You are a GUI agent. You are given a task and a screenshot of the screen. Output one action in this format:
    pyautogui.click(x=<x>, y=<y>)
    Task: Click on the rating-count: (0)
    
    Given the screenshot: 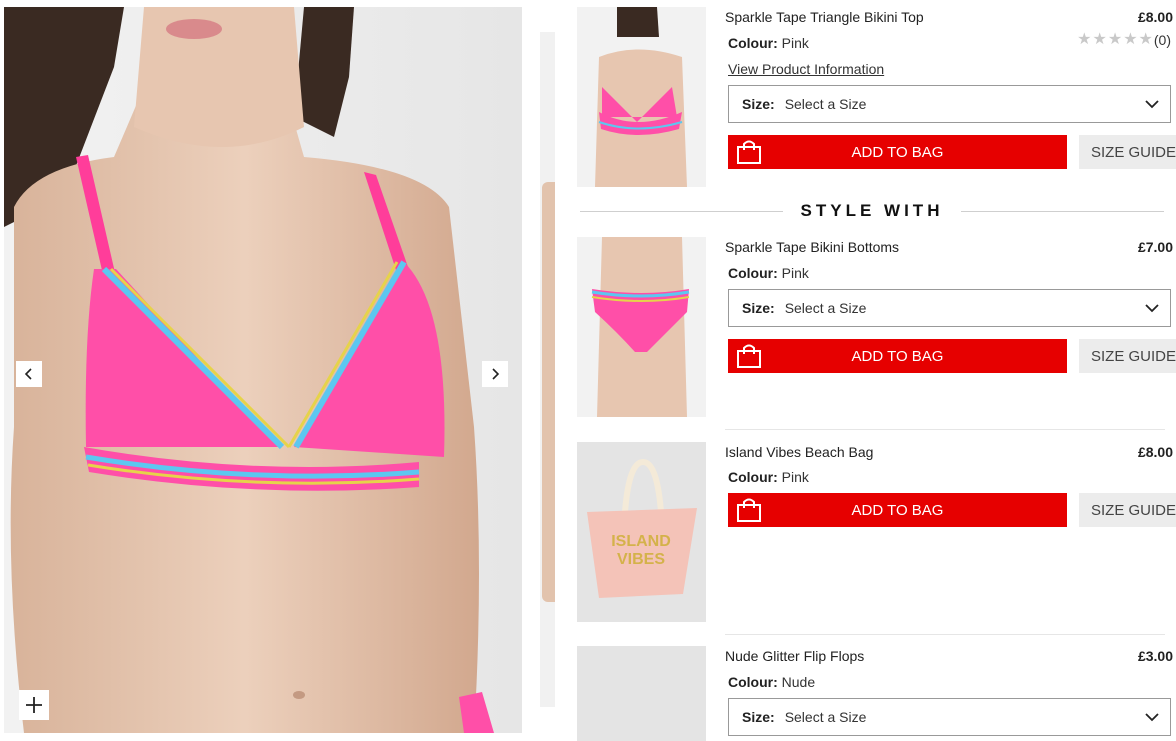 What is the action you would take?
    pyautogui.click(x=1162, y=40)
    